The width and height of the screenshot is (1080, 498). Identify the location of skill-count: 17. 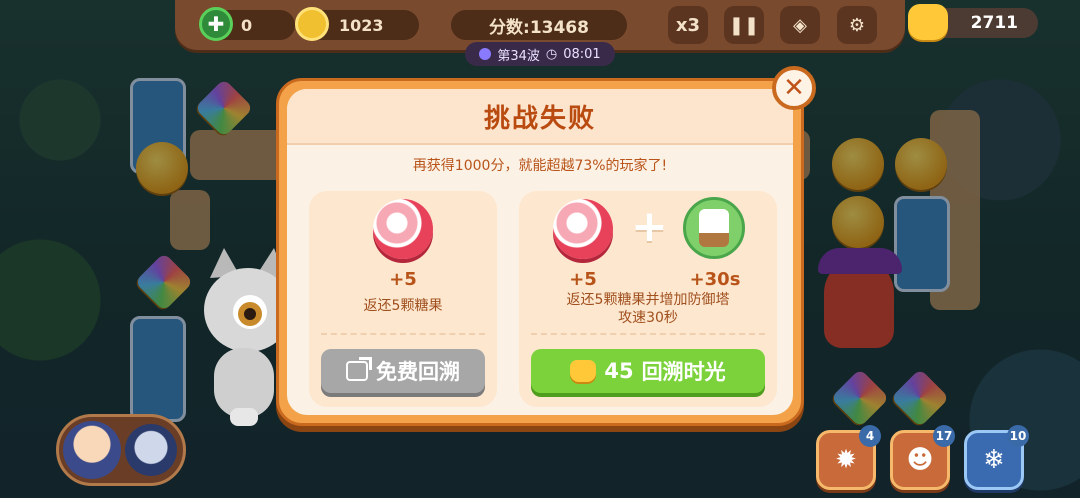
(944, 436).